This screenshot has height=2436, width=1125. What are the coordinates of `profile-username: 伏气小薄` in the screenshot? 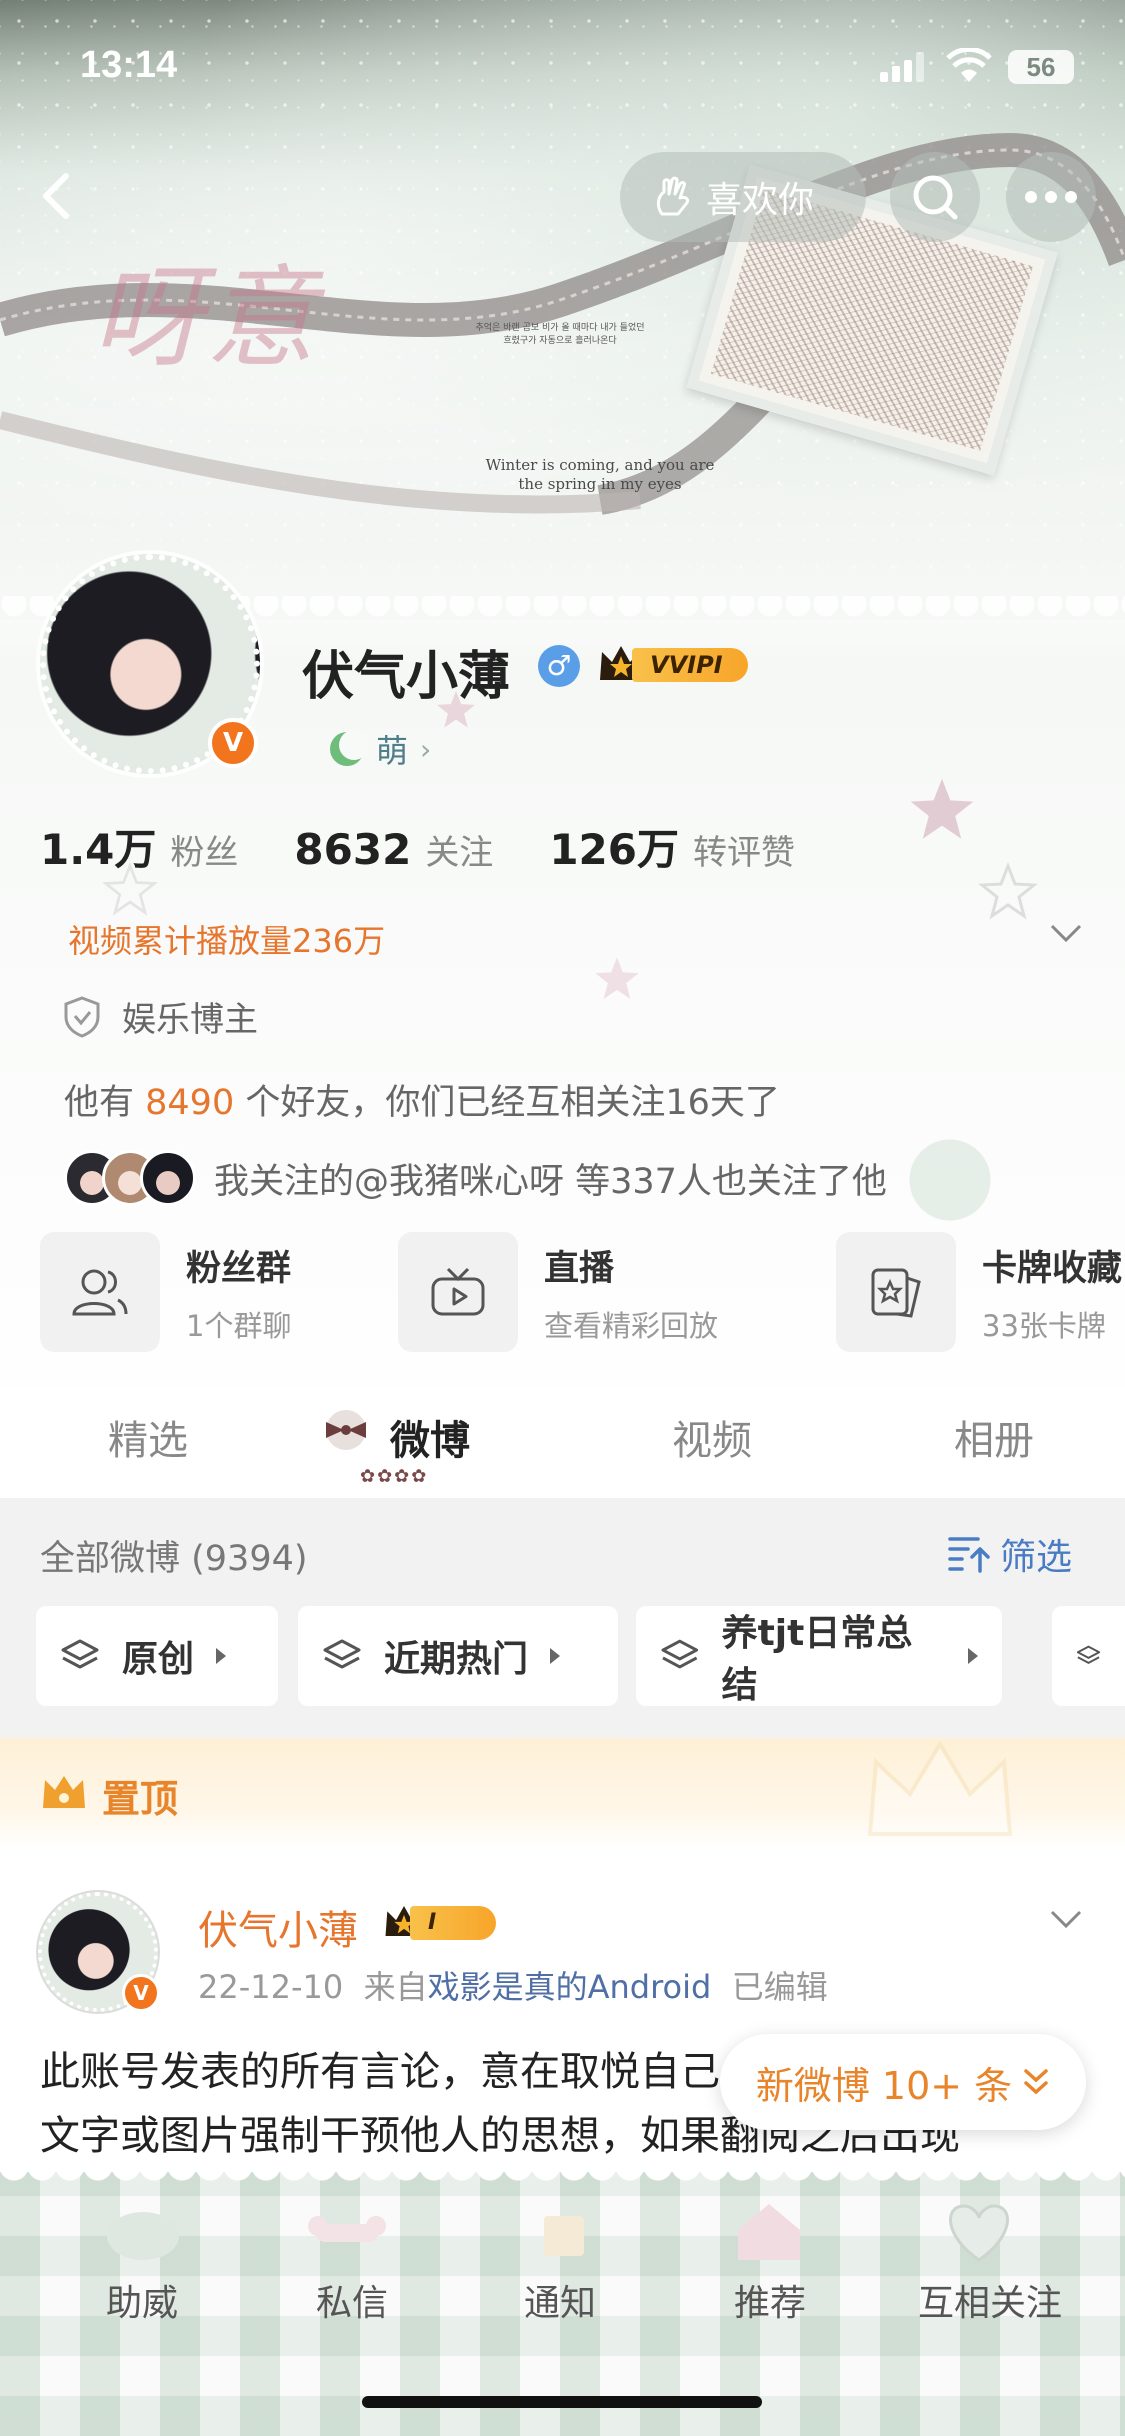 It's located at (406, 677).